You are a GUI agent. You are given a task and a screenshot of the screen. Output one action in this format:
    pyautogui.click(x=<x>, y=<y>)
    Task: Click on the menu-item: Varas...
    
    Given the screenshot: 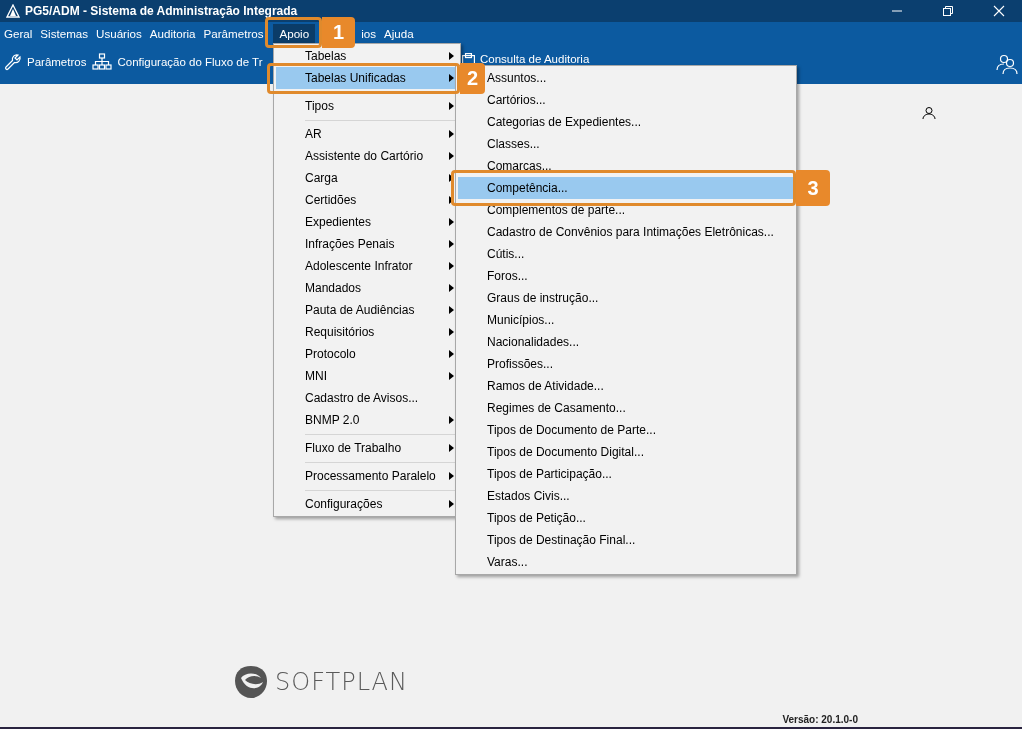 What is the action you would take?
    pyautogui.click(x=626, y=562)
    